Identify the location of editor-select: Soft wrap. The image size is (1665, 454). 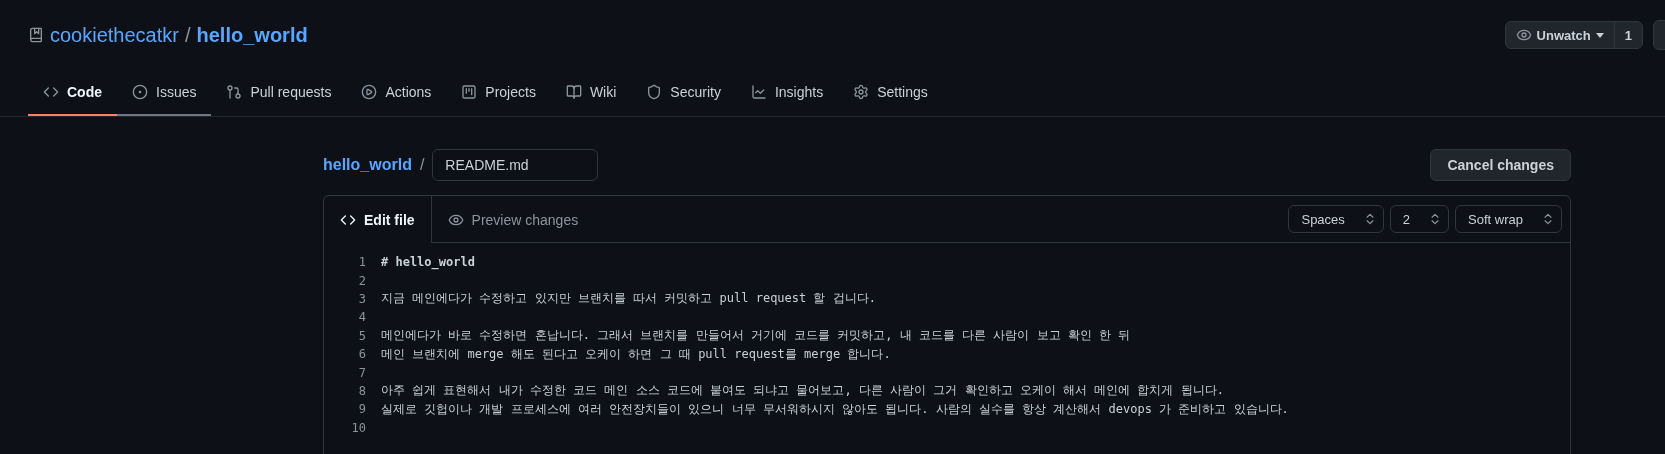
(1508, 219).